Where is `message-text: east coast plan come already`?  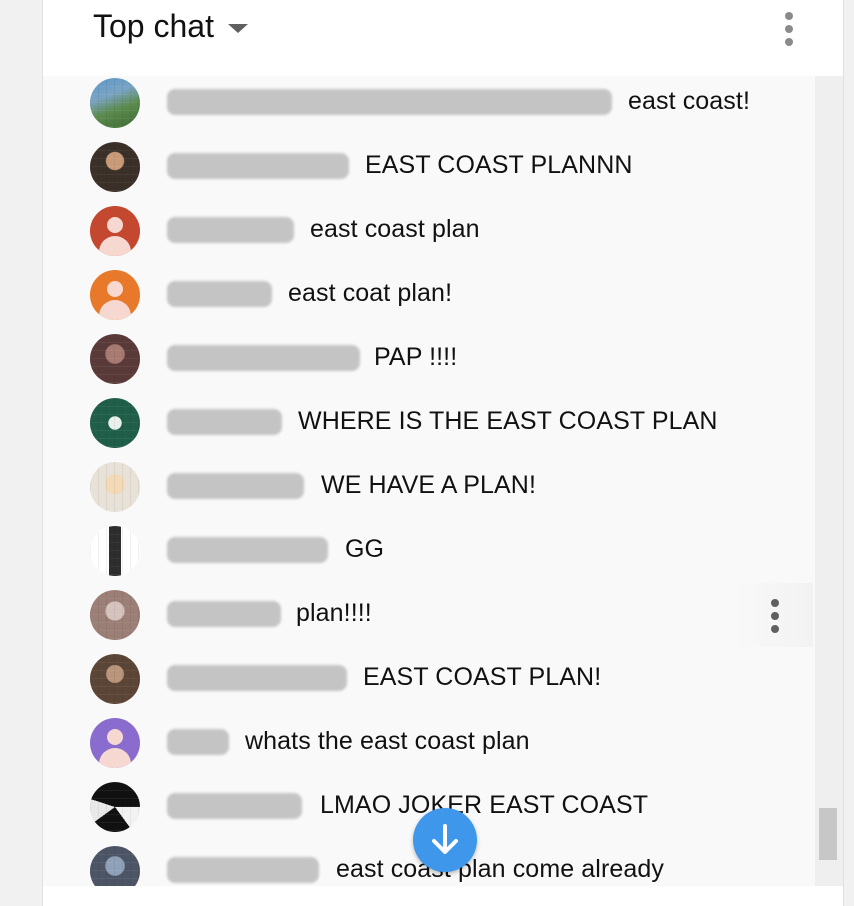
message-text: east coast plan come already is located at coordinates (500, 869).